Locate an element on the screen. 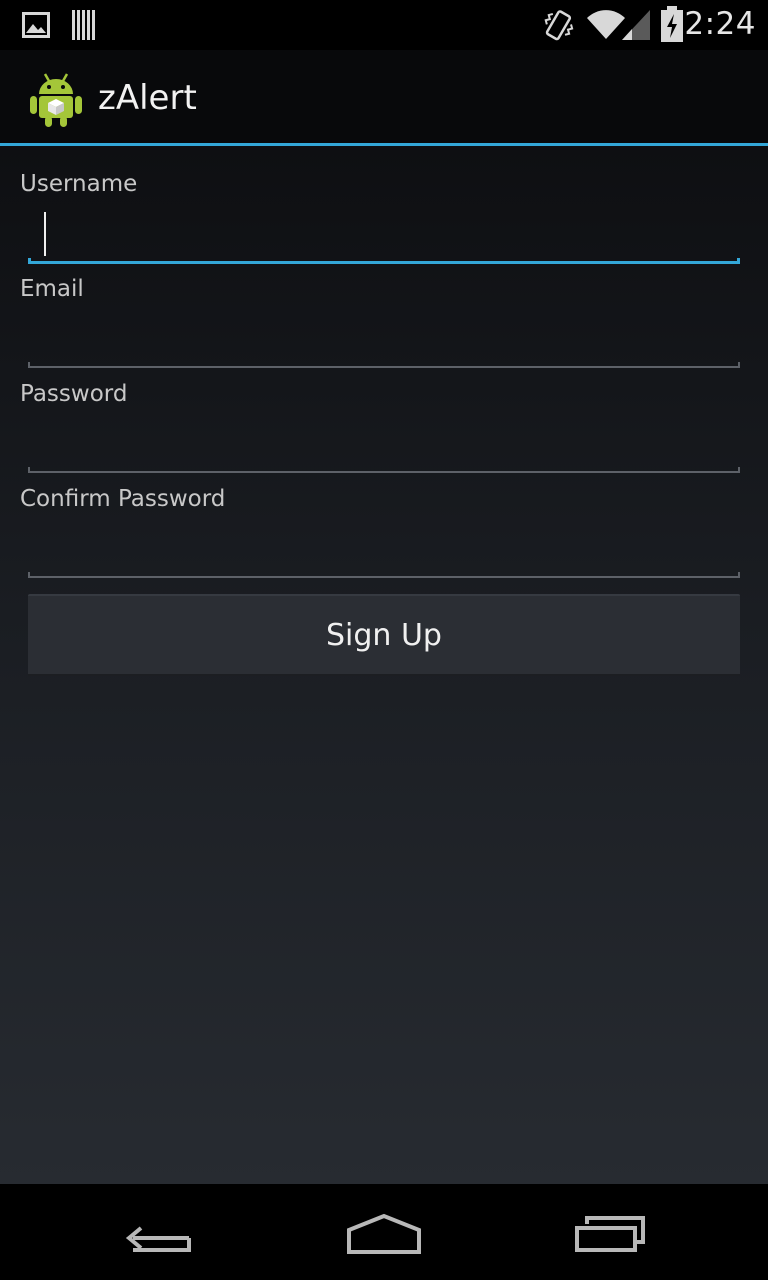 The height and width of the screenshot is (1280, 768). wifi-icon is located at coordinates (606, 24).